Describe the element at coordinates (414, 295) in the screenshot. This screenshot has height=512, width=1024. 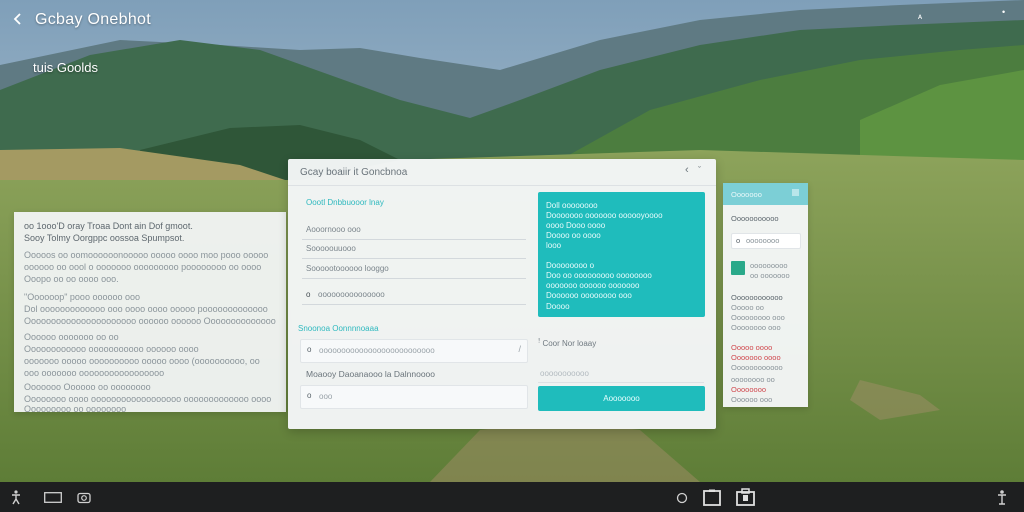
I see `text-field-4: o ooooooooooooooo` at that location.